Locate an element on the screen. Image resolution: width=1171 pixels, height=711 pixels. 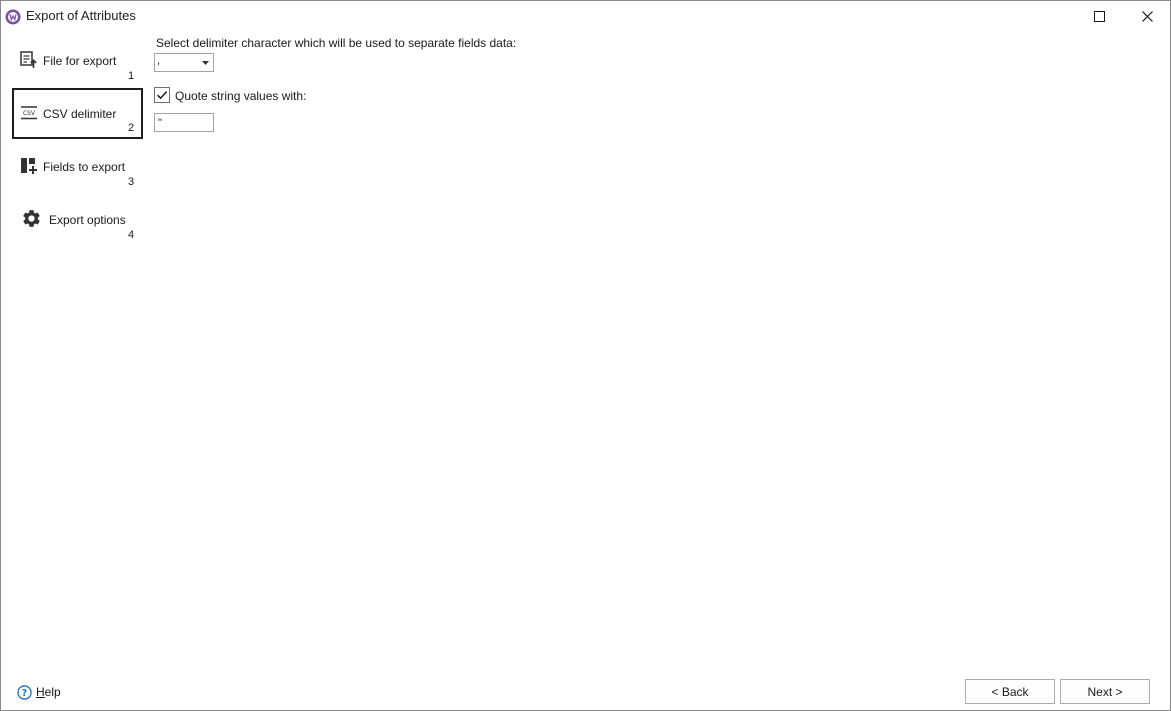
title-bar: Export of Attributes is located at coordinates (585, 16).